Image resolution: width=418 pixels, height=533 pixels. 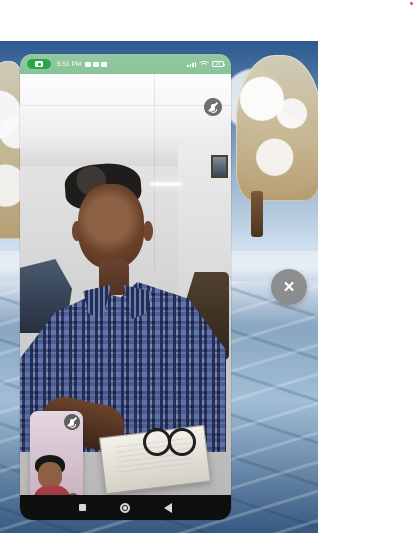 What do you see at coordinates (82, 507) in the screenshot?
I see `recents-button` at bounding box center [82, 507].